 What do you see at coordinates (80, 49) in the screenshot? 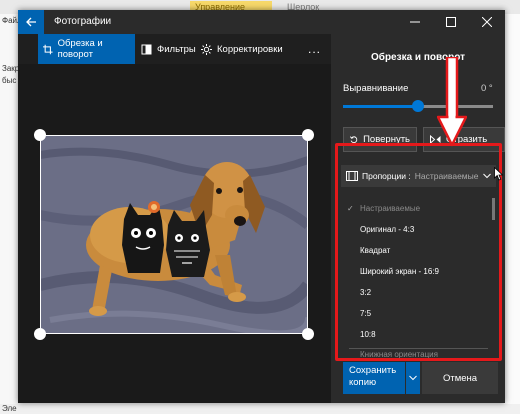
I see `tab-crop-rotate-label: Обрезка и поворот` at bounding box center [80, 49].